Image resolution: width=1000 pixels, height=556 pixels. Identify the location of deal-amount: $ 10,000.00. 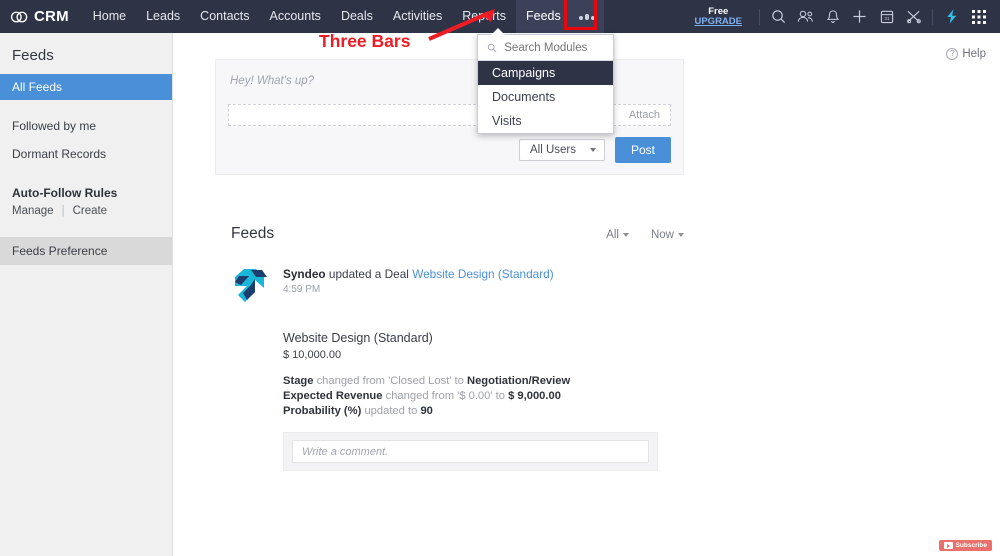
(312, 355).